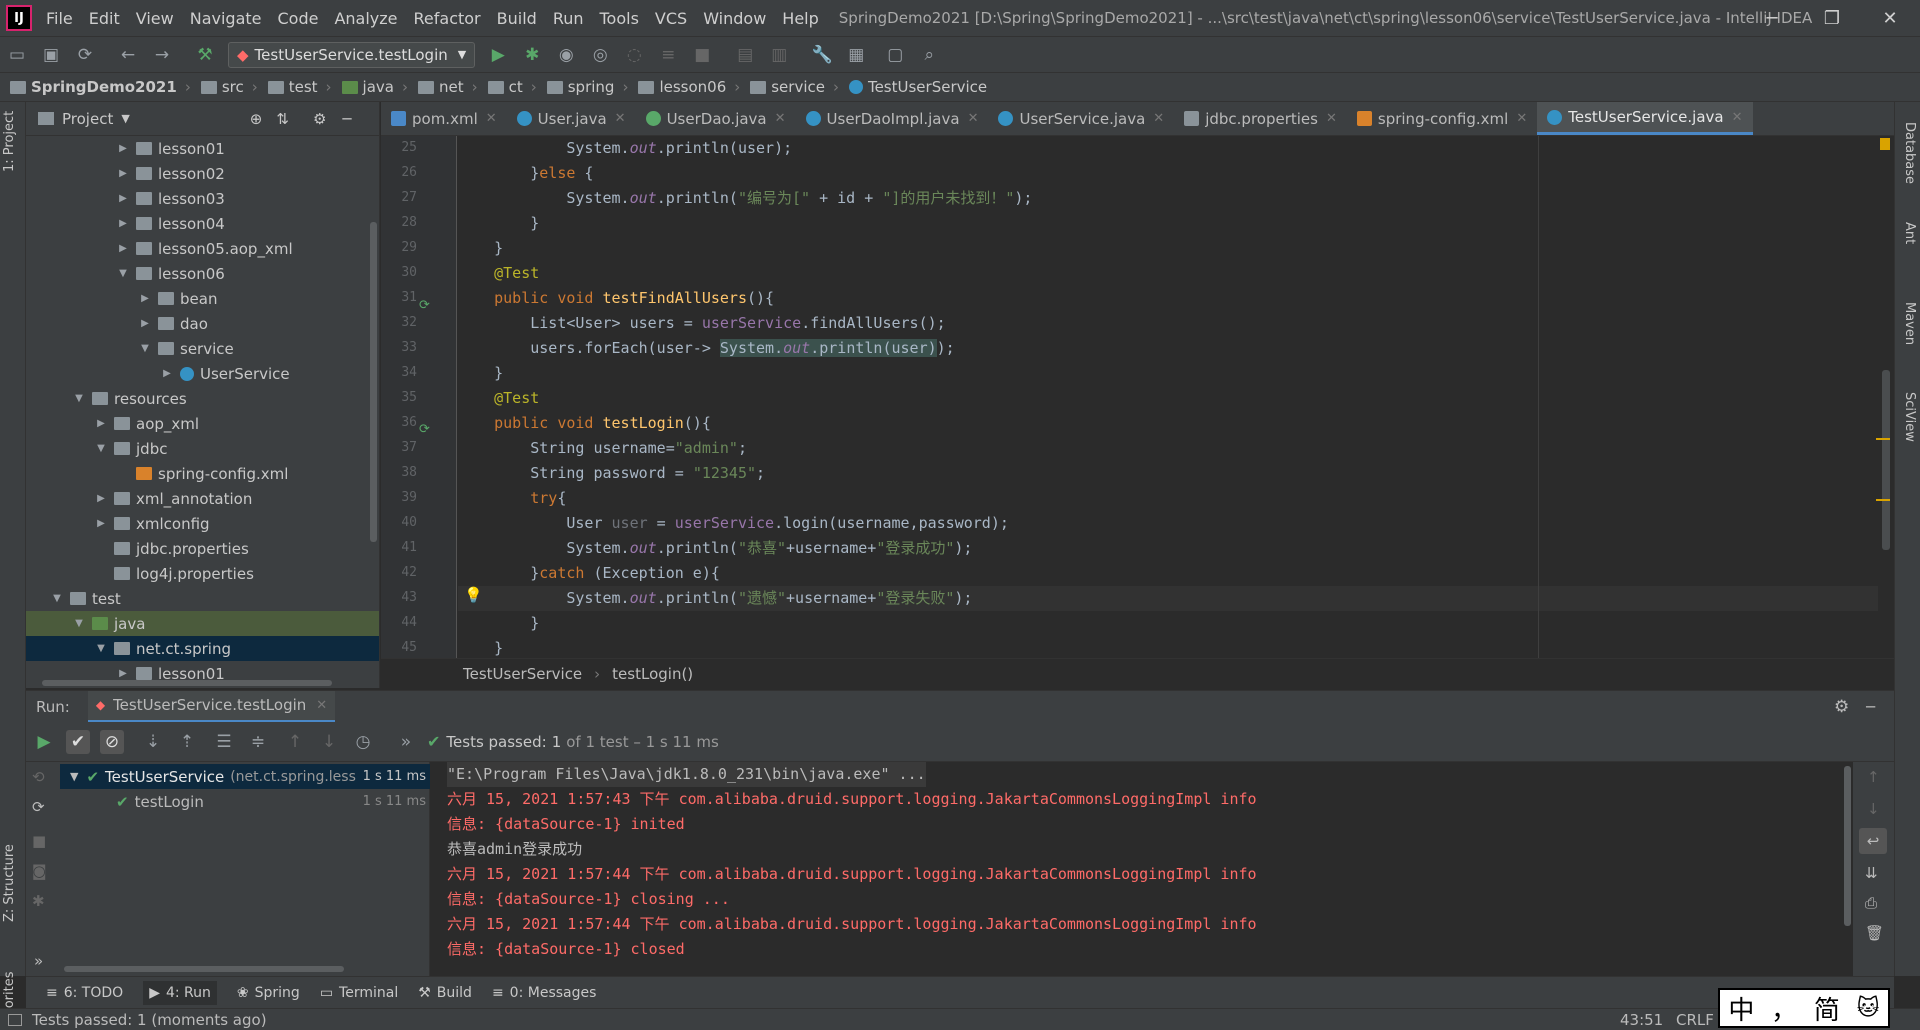 This screenshot has height=1030, width=1920. What do you see at coordinates (162, 55) in the screenshot?
I see `forward-icon: →` at bounding box center [162, 55].